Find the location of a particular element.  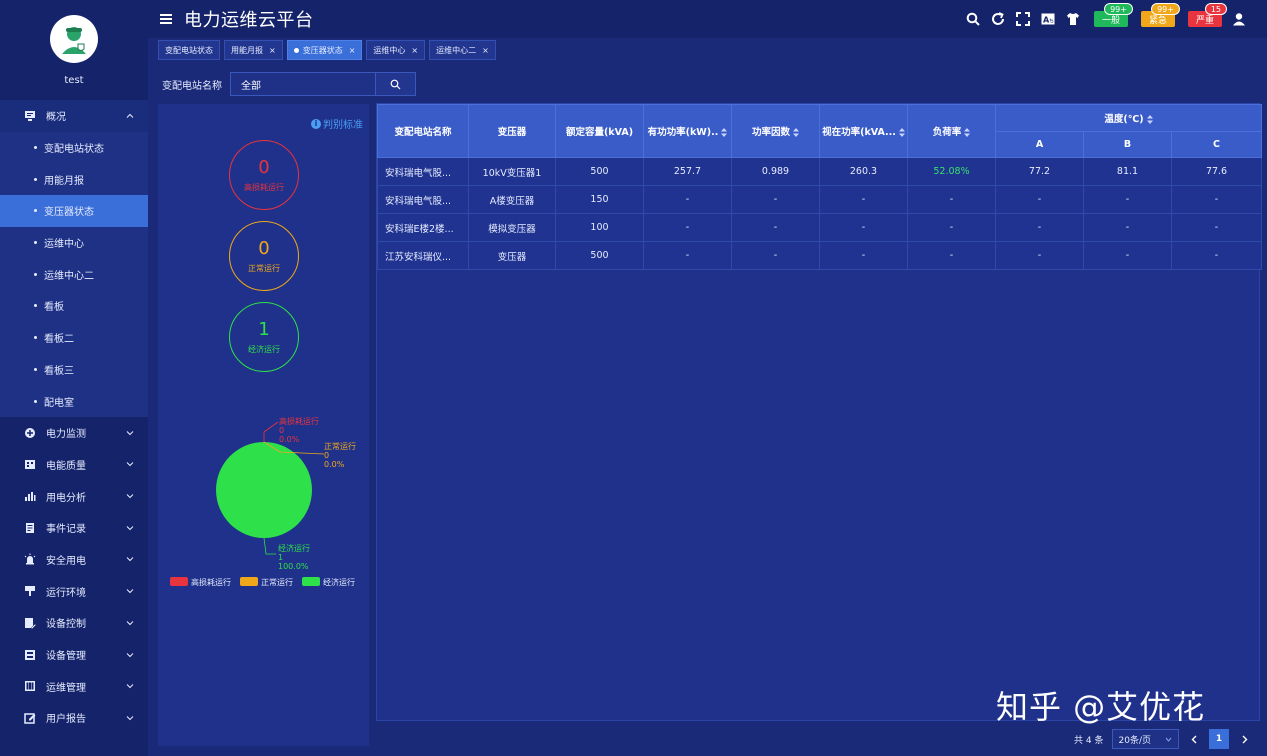

prev-page-button is located at coordinates (1194, 739).